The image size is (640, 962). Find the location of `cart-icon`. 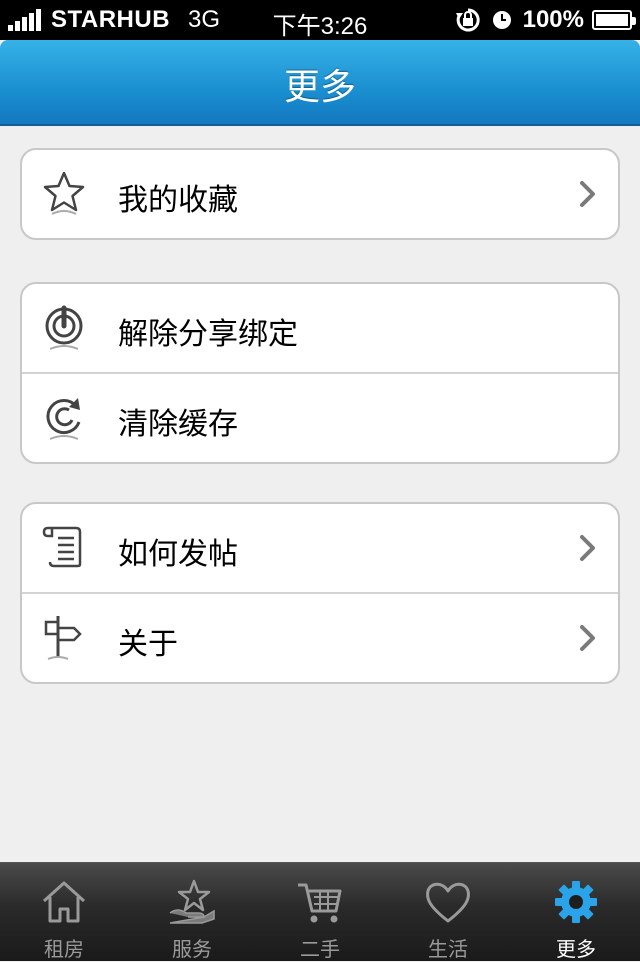

cart-icon is located at coordinates (320, 903).